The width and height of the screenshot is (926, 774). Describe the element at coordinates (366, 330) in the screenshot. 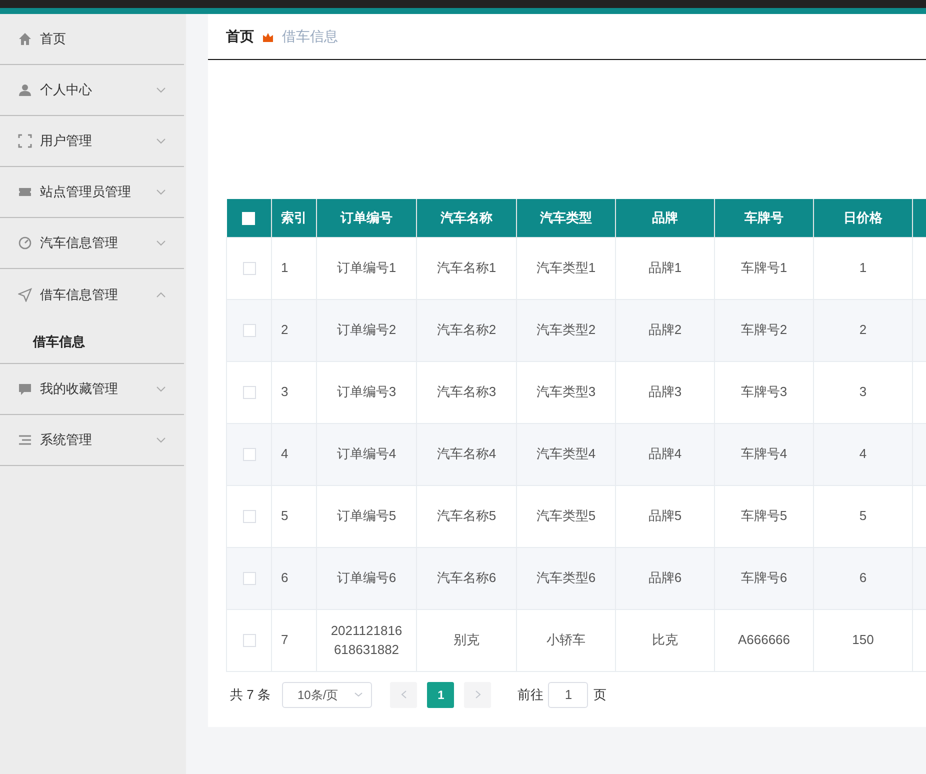

I see `table-cell: 订单编号2` at that location.